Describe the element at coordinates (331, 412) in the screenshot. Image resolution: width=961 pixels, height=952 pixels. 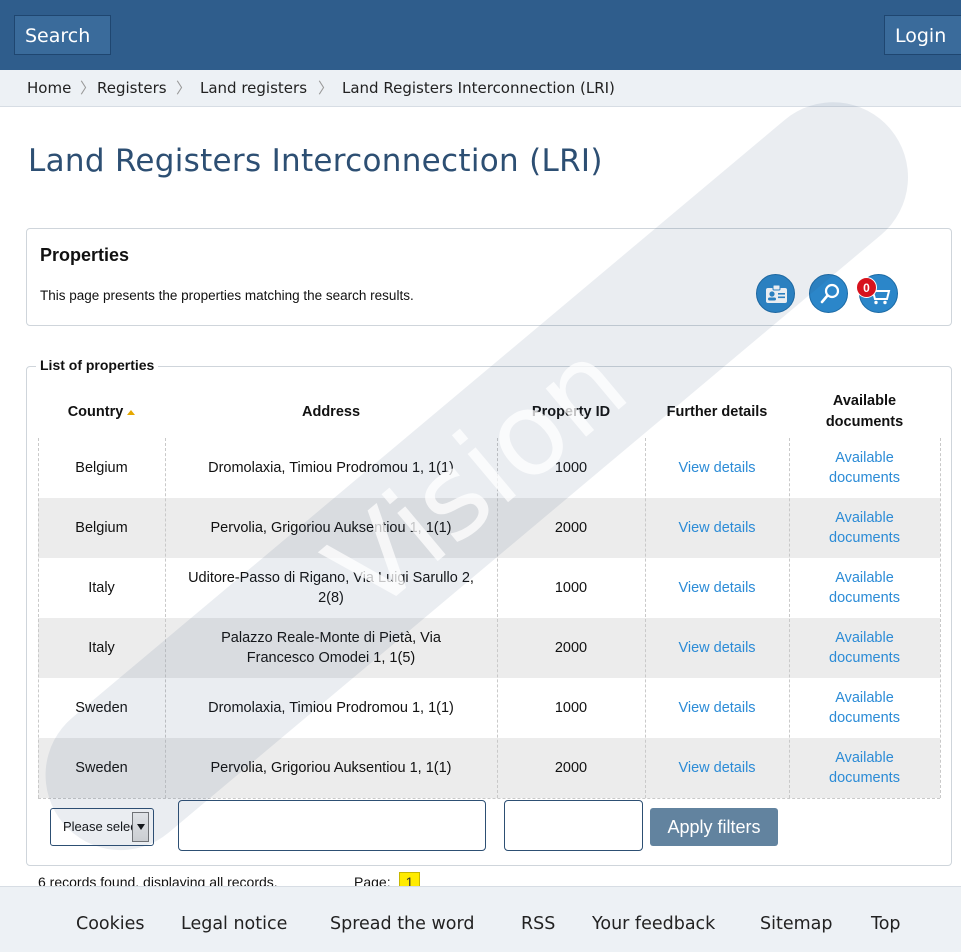
I see `column-header-address: Address` at that location.